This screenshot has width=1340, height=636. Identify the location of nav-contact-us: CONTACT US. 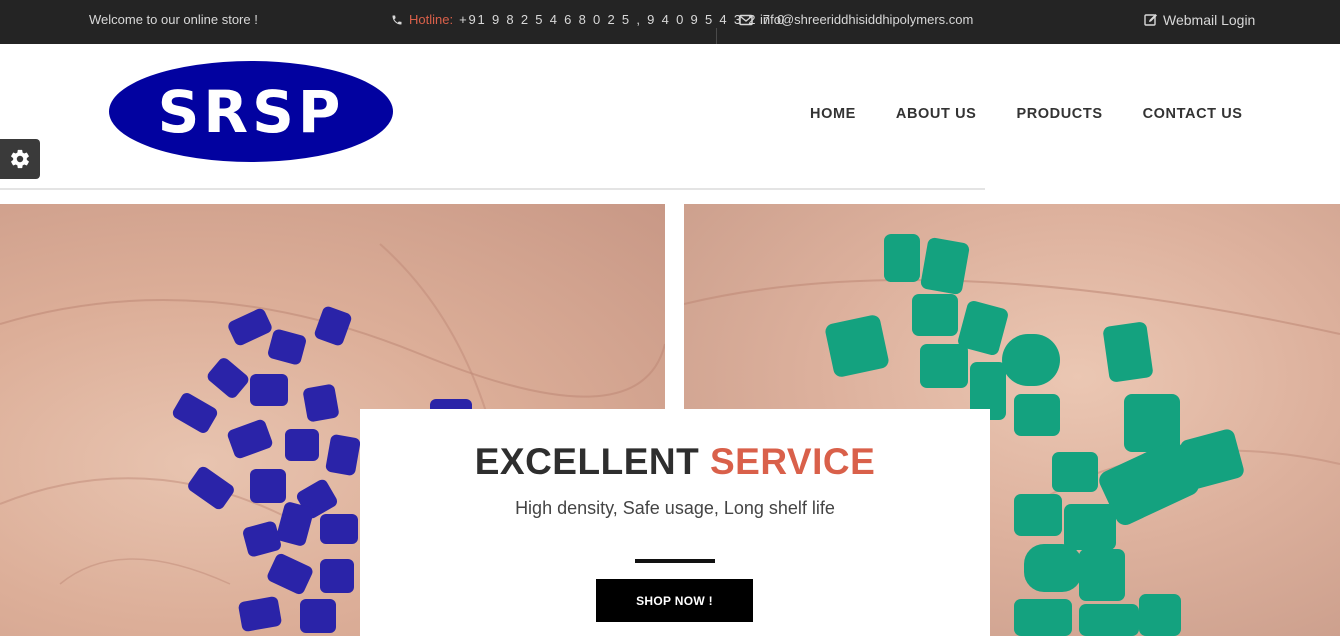
(1193, 114).